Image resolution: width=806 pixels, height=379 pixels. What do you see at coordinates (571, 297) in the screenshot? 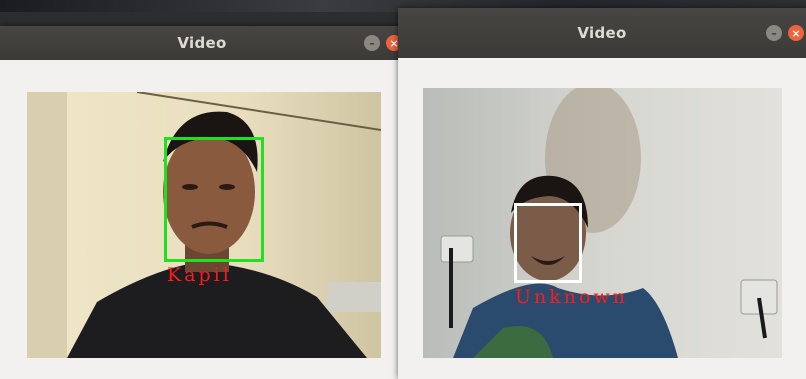
I see `face-label: Unknown` at bounding box center [571, 297].